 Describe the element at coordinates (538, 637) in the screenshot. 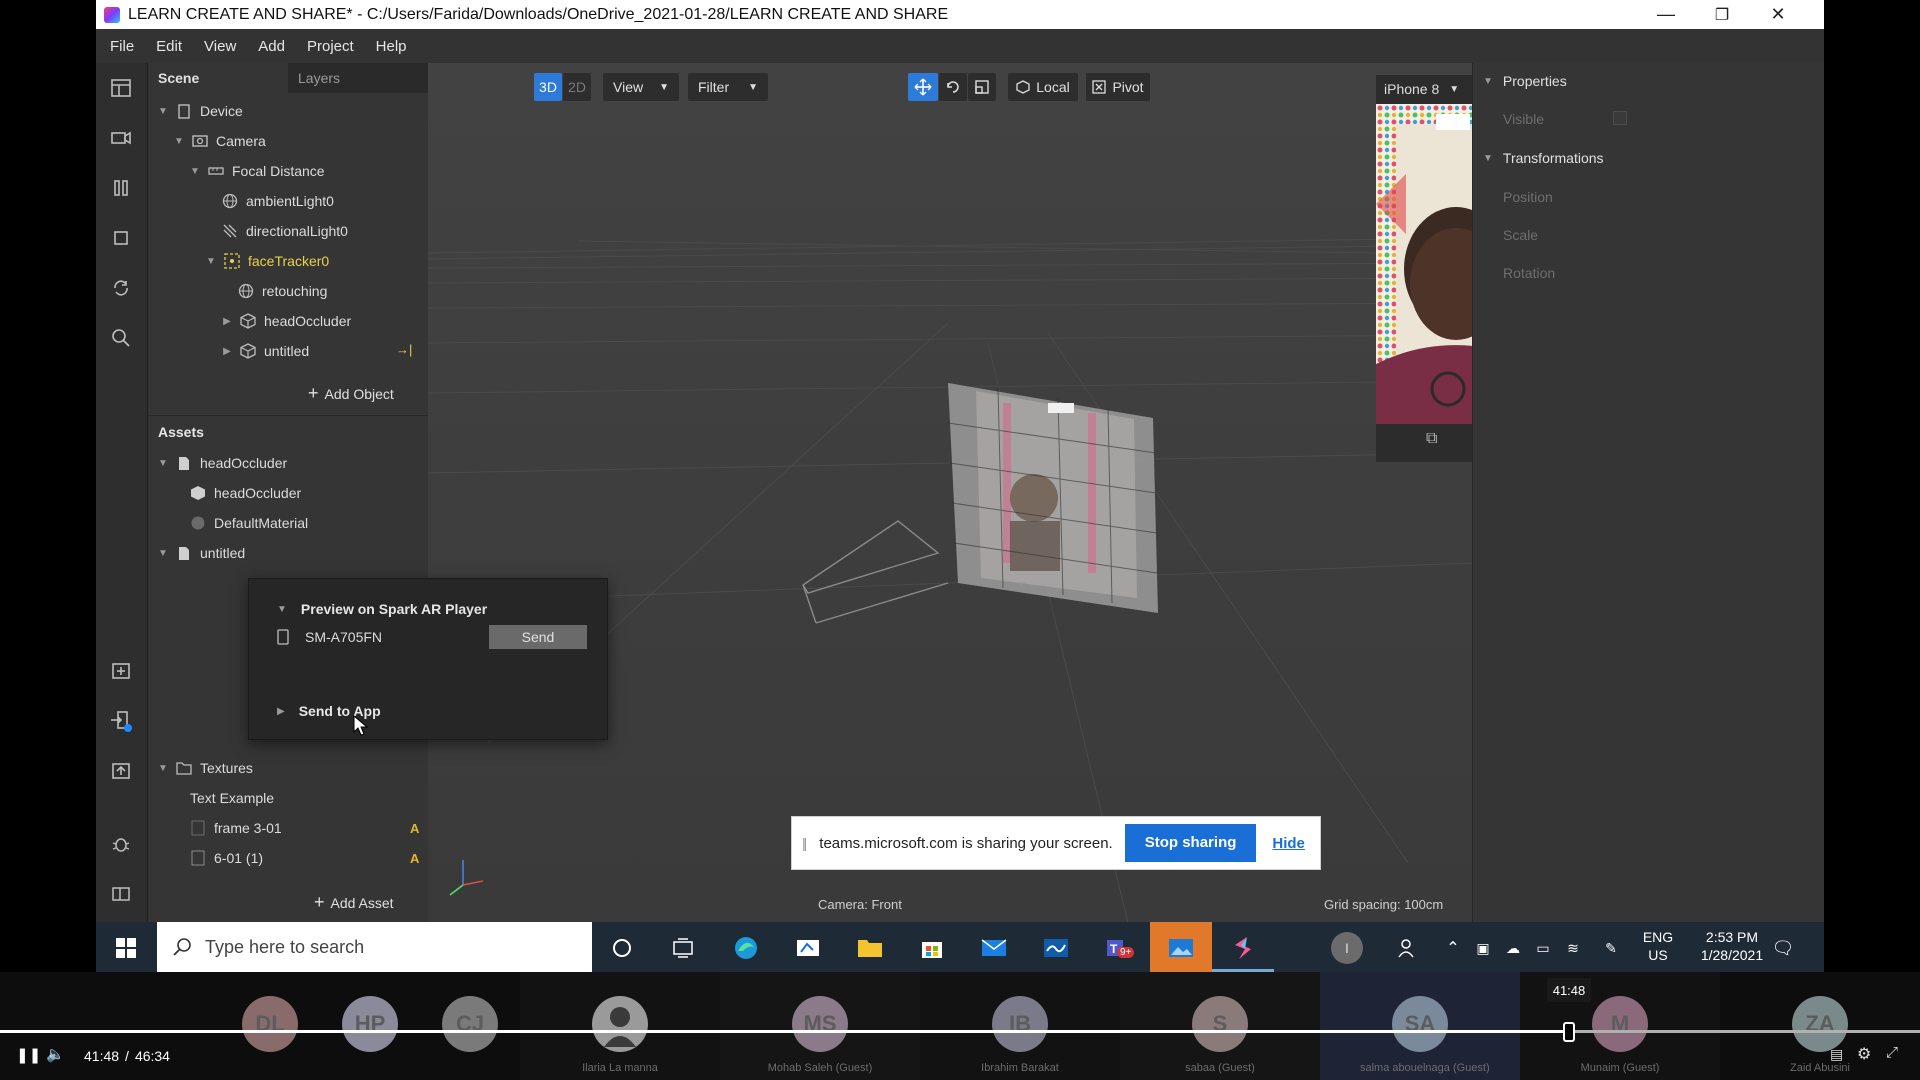

I see `send-button: Send` at that location.